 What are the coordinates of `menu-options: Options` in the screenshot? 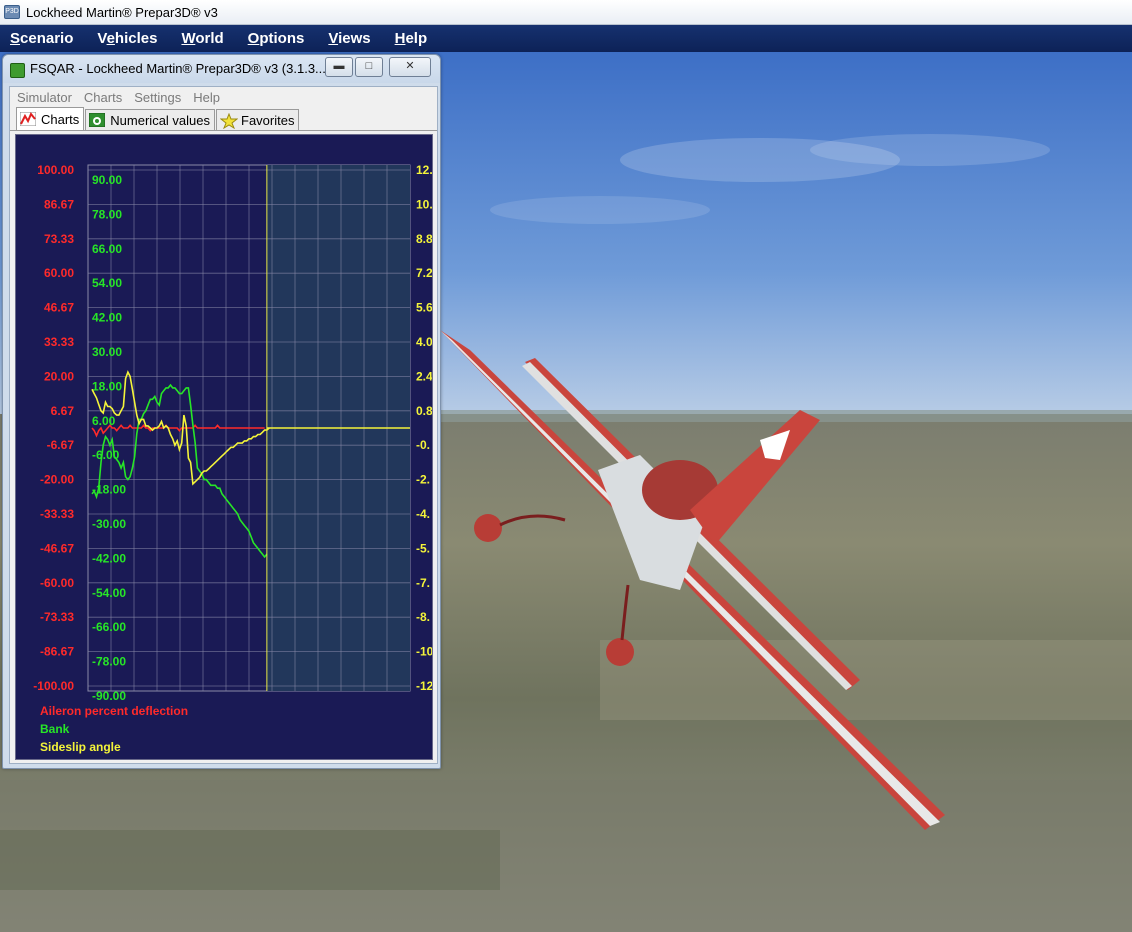 It's located at (276, 38).